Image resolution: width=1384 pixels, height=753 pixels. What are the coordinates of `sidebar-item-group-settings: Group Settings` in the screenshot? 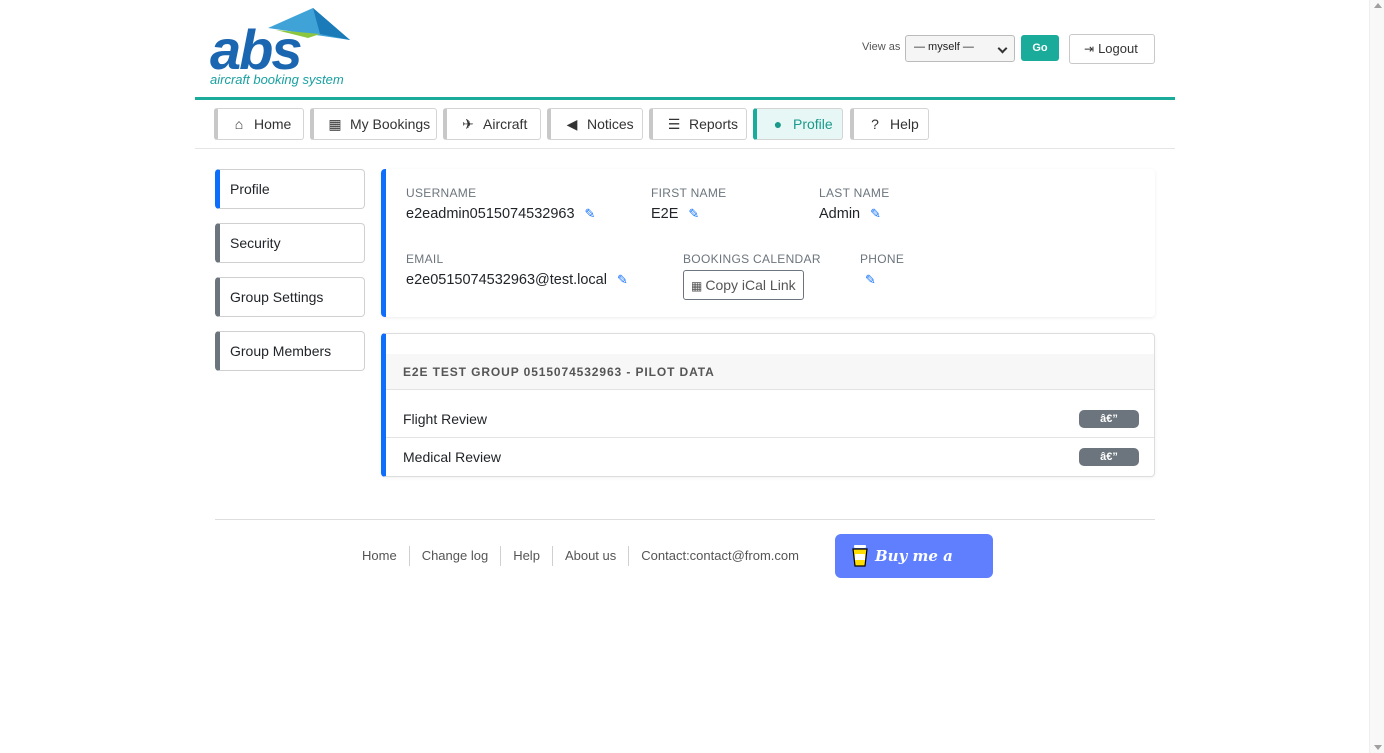 It's located at (290, 297).